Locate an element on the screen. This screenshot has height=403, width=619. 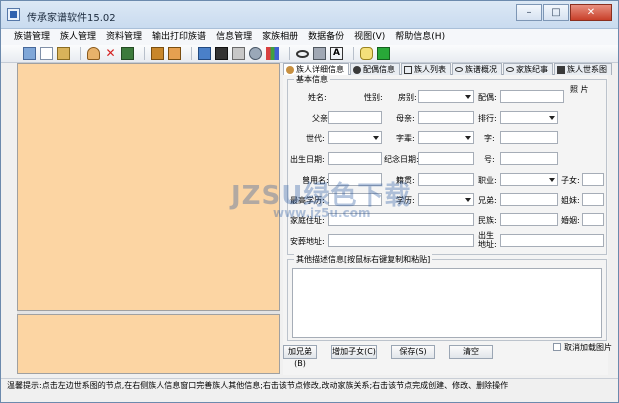
alias-field is located at coordinates (529, 158).